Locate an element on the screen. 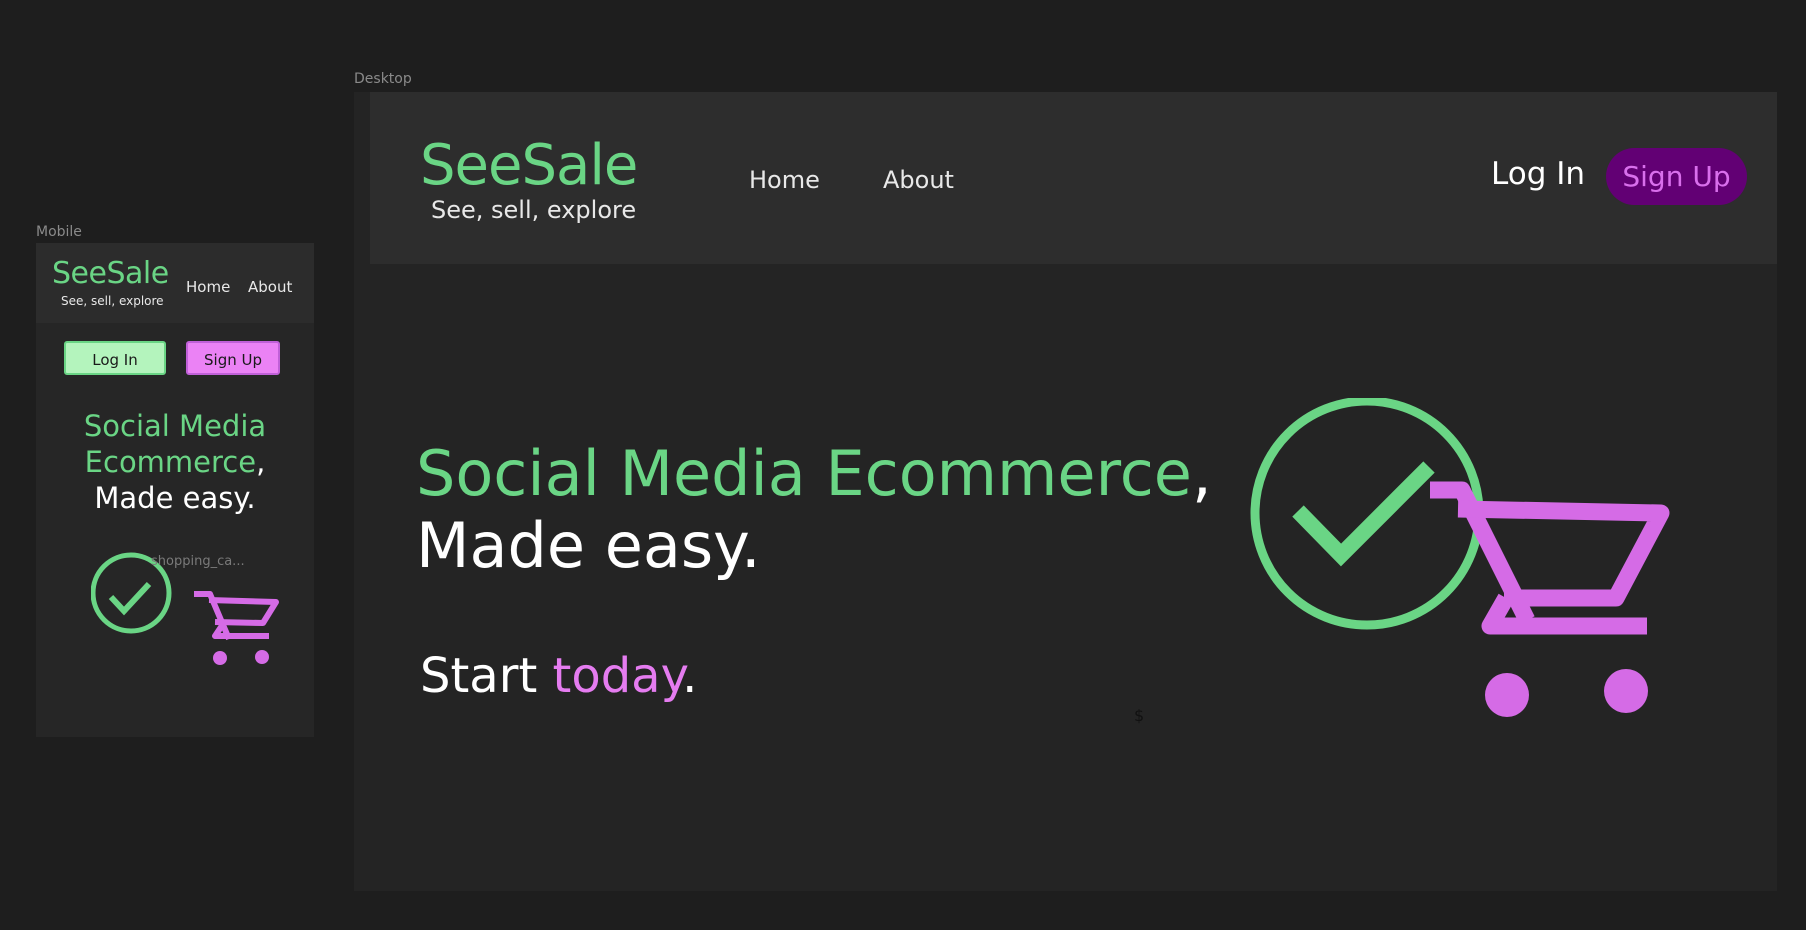 The height and width of the screenshot is (930, 1806). mobile-hero-comma: , is located at coordinates (261, 462).